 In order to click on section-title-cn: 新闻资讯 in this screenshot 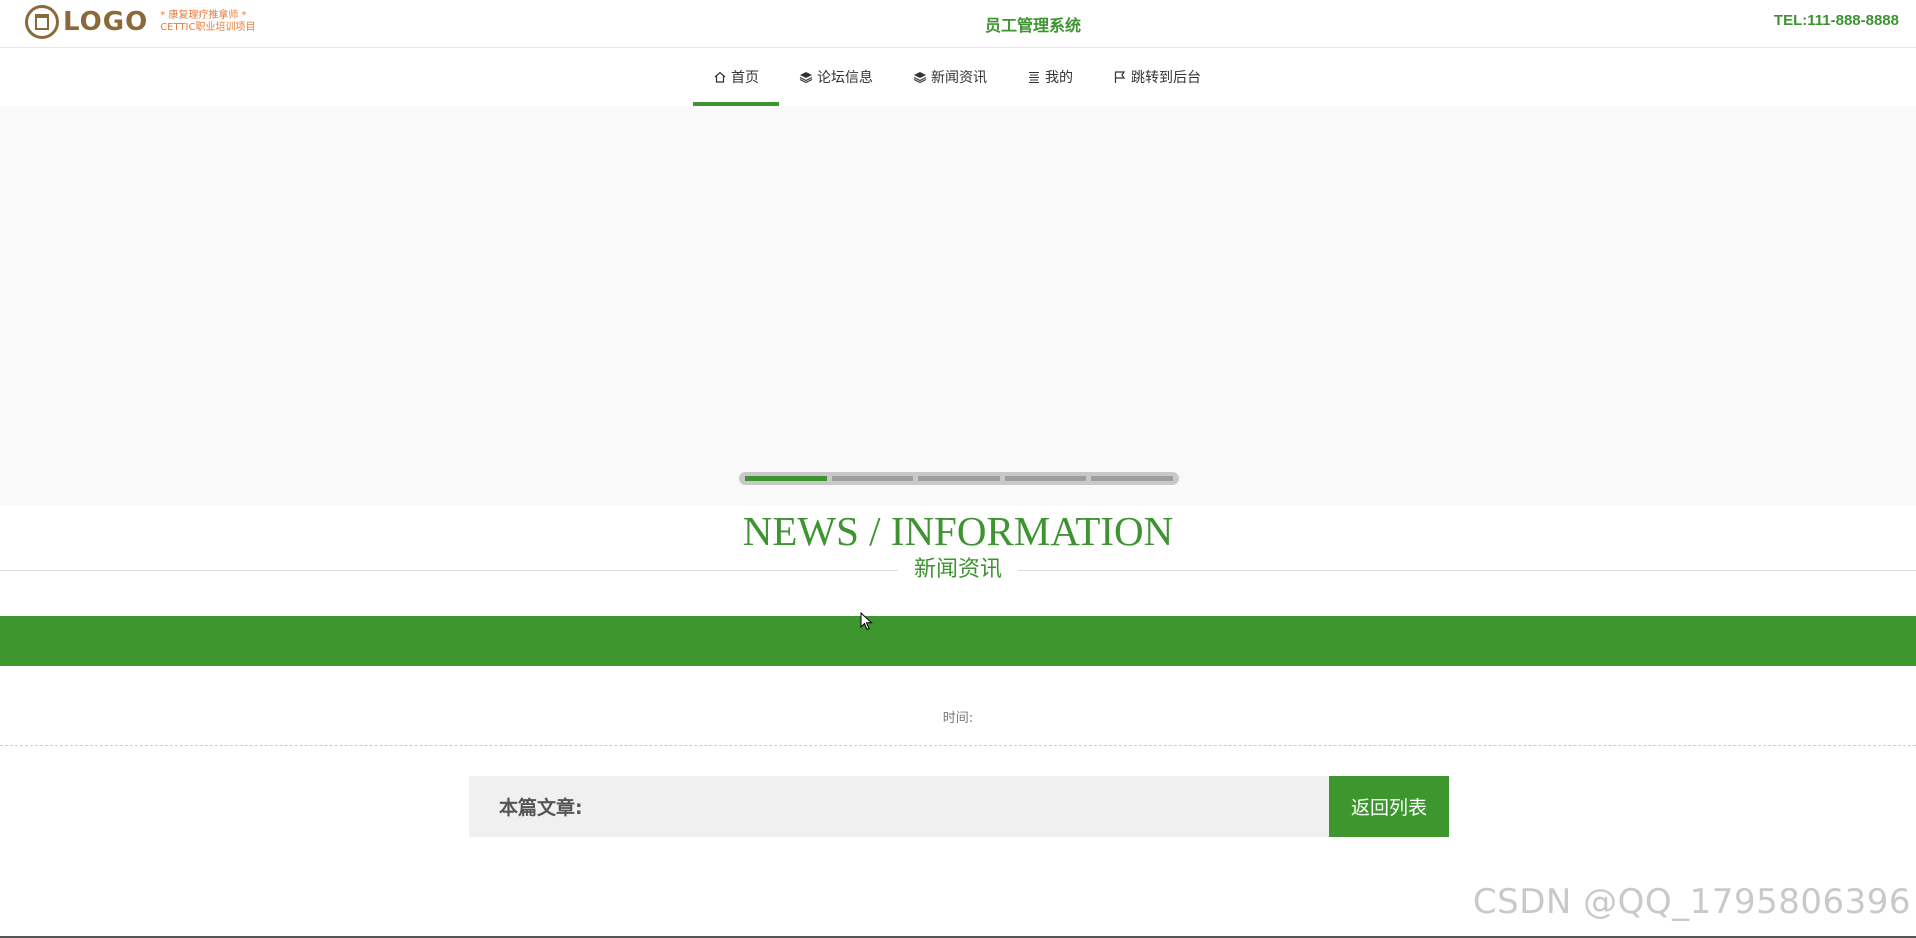, I will do `click(958, 570)`.